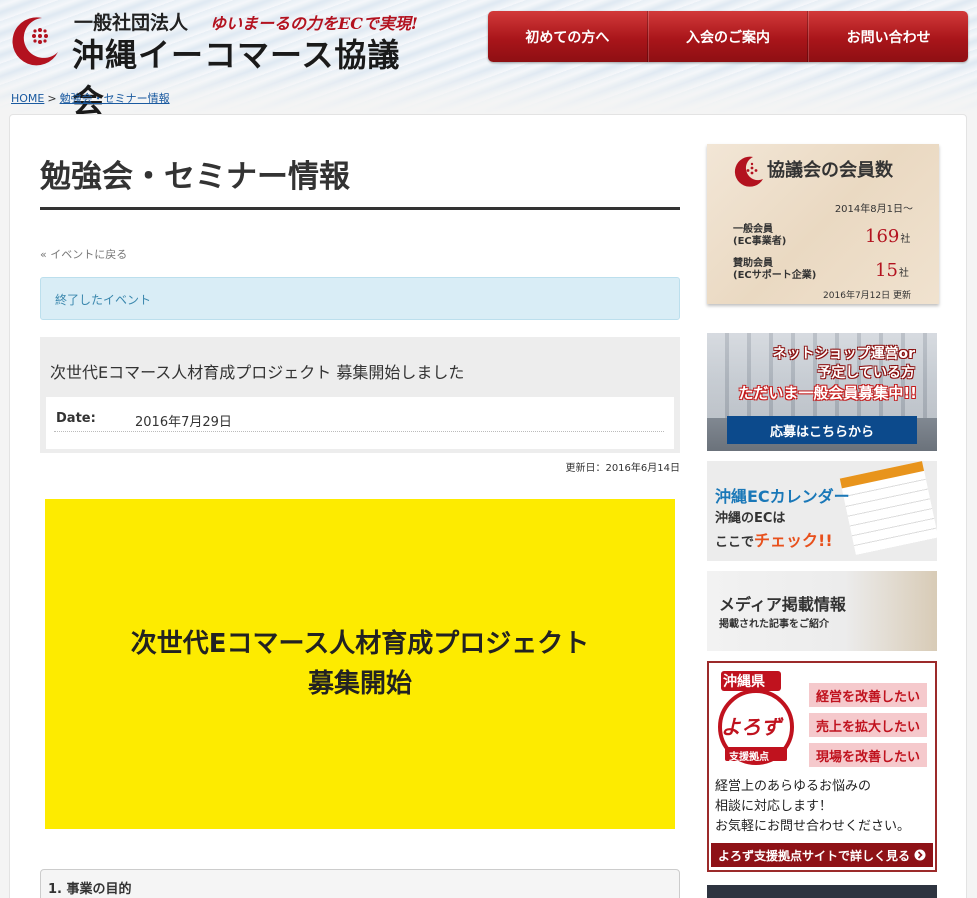 This screenshot has width=977, height=898. What do you see at coordinates (882, 236) in the screenshot?
I see `general-member-count-value: 169` at bounding box center [882, 236].